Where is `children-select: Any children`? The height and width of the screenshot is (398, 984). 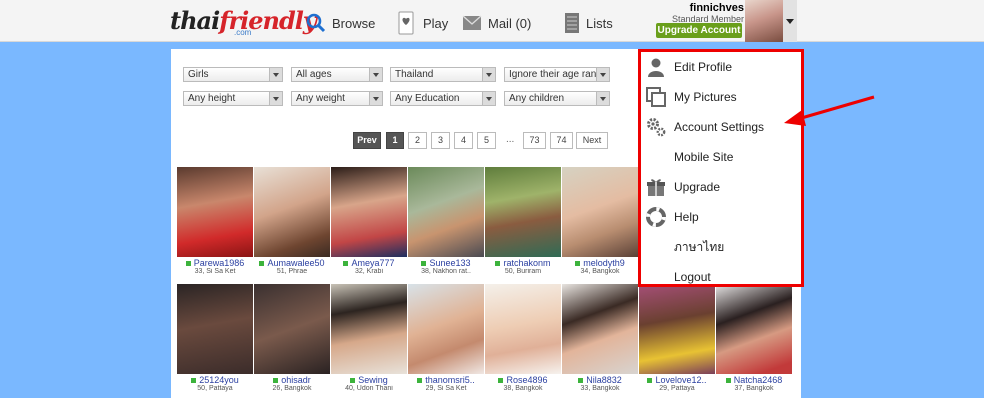
children-select: Any children is located at coordinates (557, 98).